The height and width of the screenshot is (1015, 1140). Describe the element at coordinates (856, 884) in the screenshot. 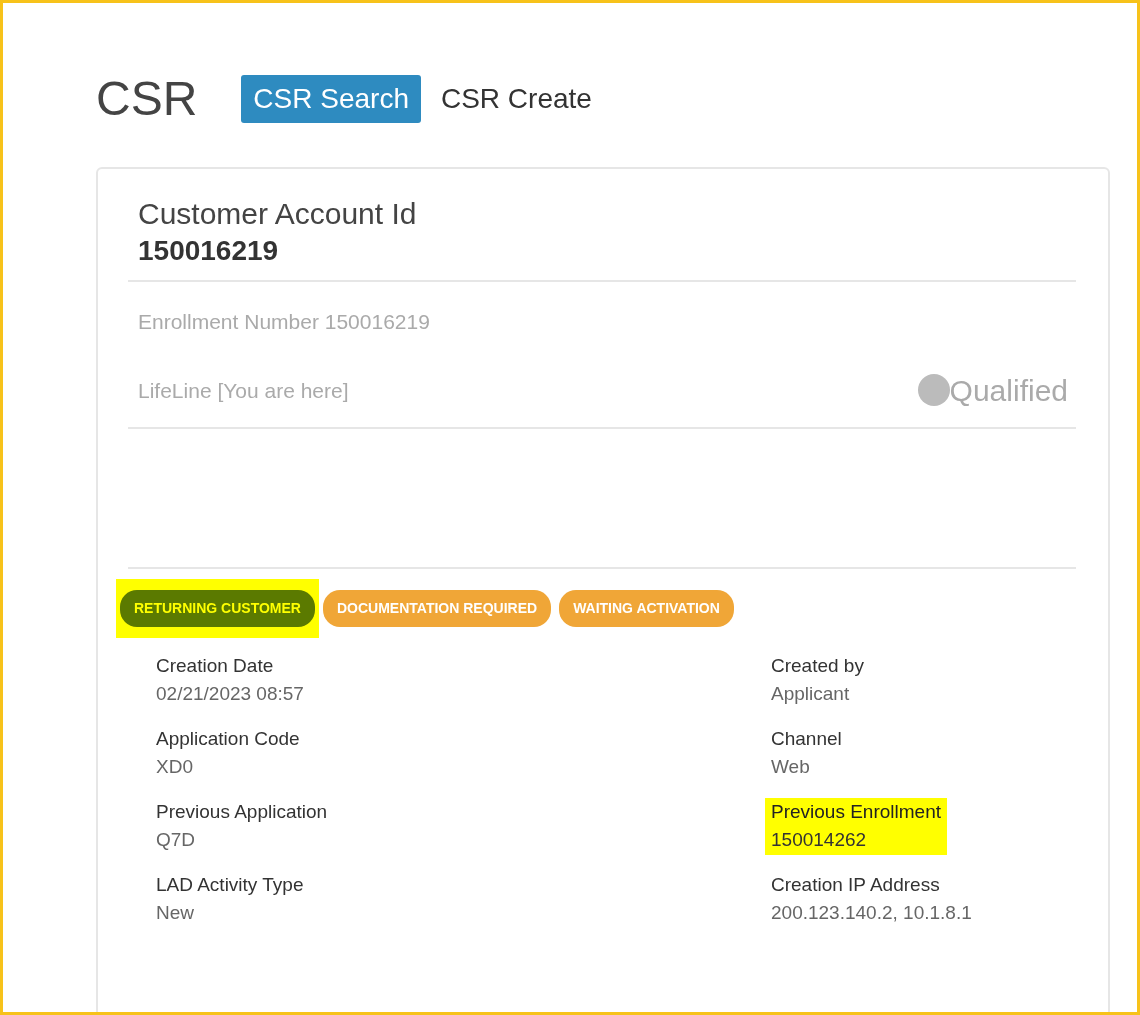

I see `field-label: Creation IP Address` at that location.